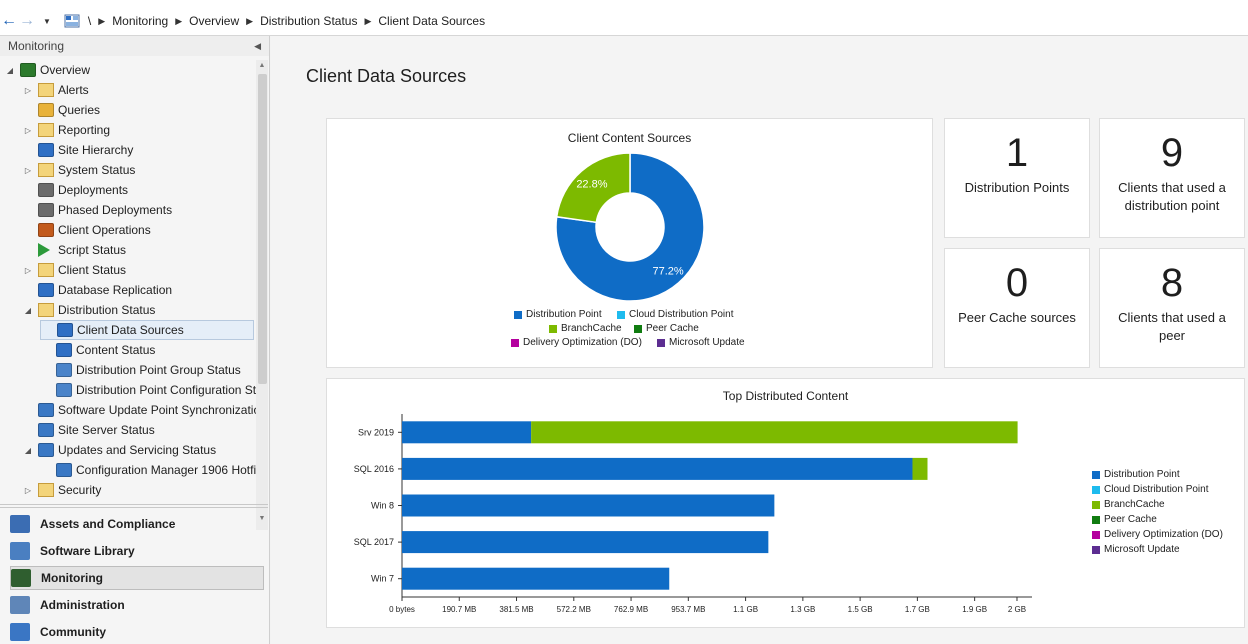  What do you see at coordinates (119, 450) in the screenshot?
I see `tree-item-updates-and-servicing-status: ◢ Updates and Servicing Status` at bounding box center [119, 450].